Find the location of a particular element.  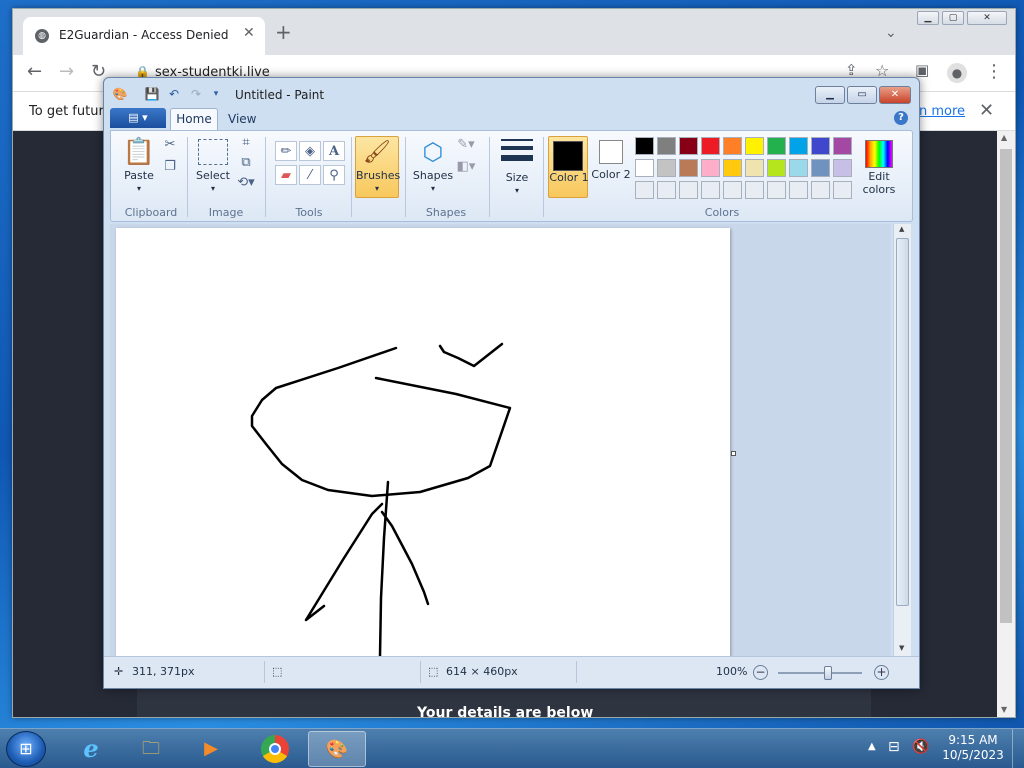

zoom-in-icon: + is located at coordinates (881, 672).